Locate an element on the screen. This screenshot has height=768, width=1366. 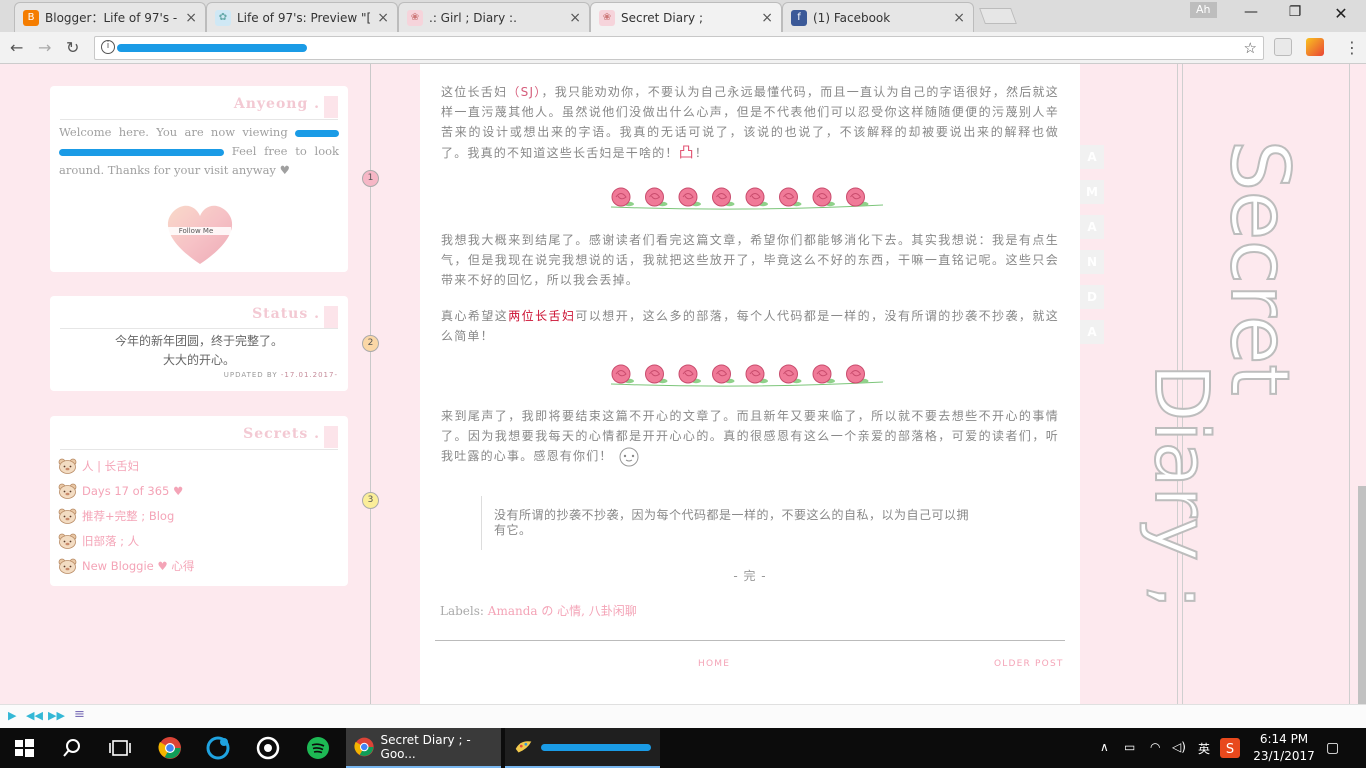
timeline-line is located at coordinates (370, 384).